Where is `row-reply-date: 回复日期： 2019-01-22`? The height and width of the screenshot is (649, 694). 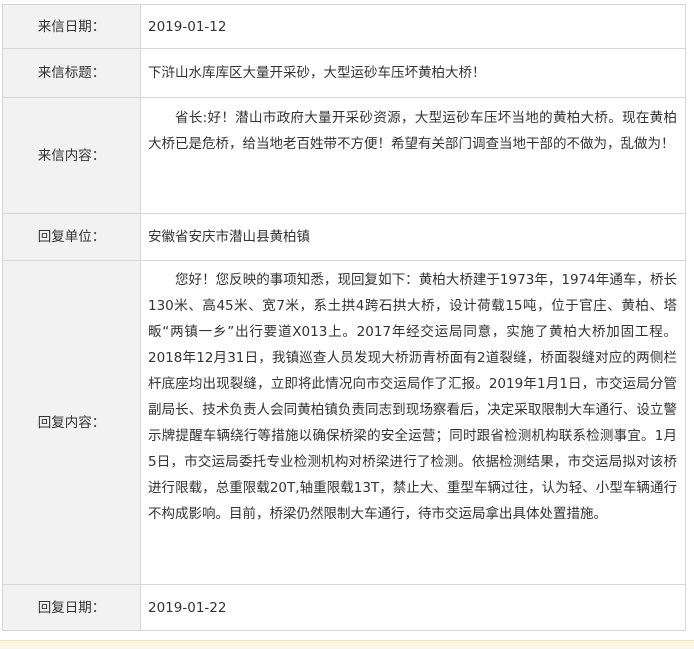
row-reply-date: 回复日期： 2019-01-22 is located at coordinates (344, 607).